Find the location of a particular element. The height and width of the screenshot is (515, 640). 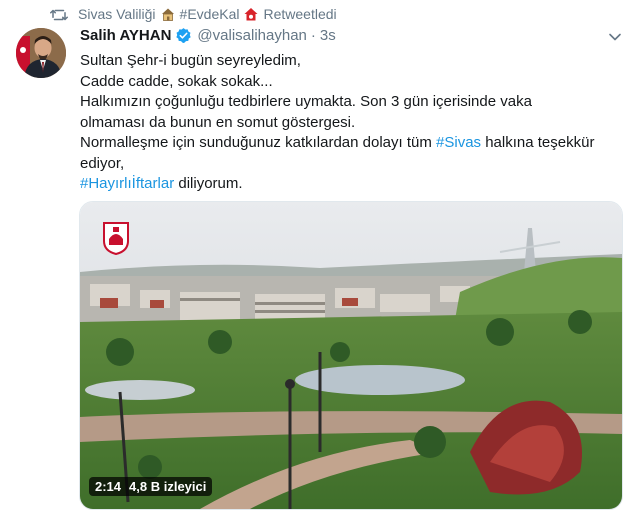

tweet-line: olmaması da bunun en somut göstergesi. is located at coordinates (218, 122).